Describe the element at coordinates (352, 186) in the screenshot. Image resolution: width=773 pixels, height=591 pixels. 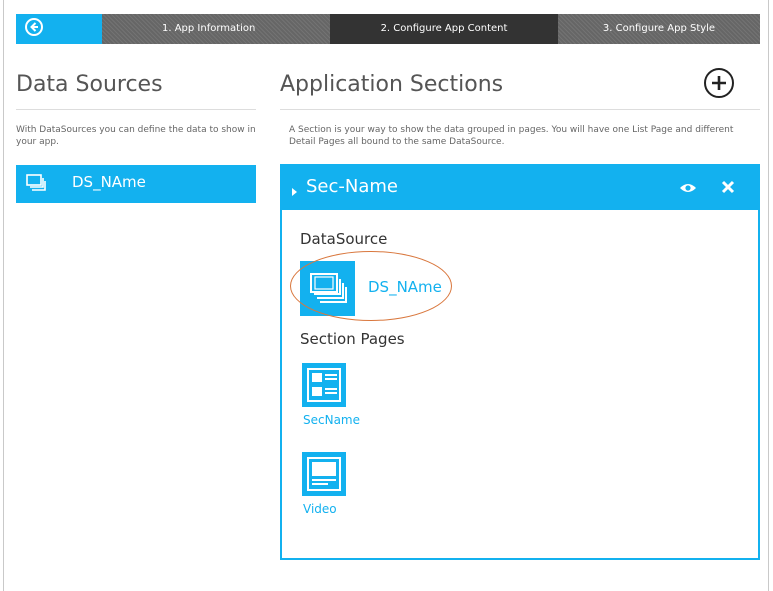
I see `section-name: Sec-Name` at that location.